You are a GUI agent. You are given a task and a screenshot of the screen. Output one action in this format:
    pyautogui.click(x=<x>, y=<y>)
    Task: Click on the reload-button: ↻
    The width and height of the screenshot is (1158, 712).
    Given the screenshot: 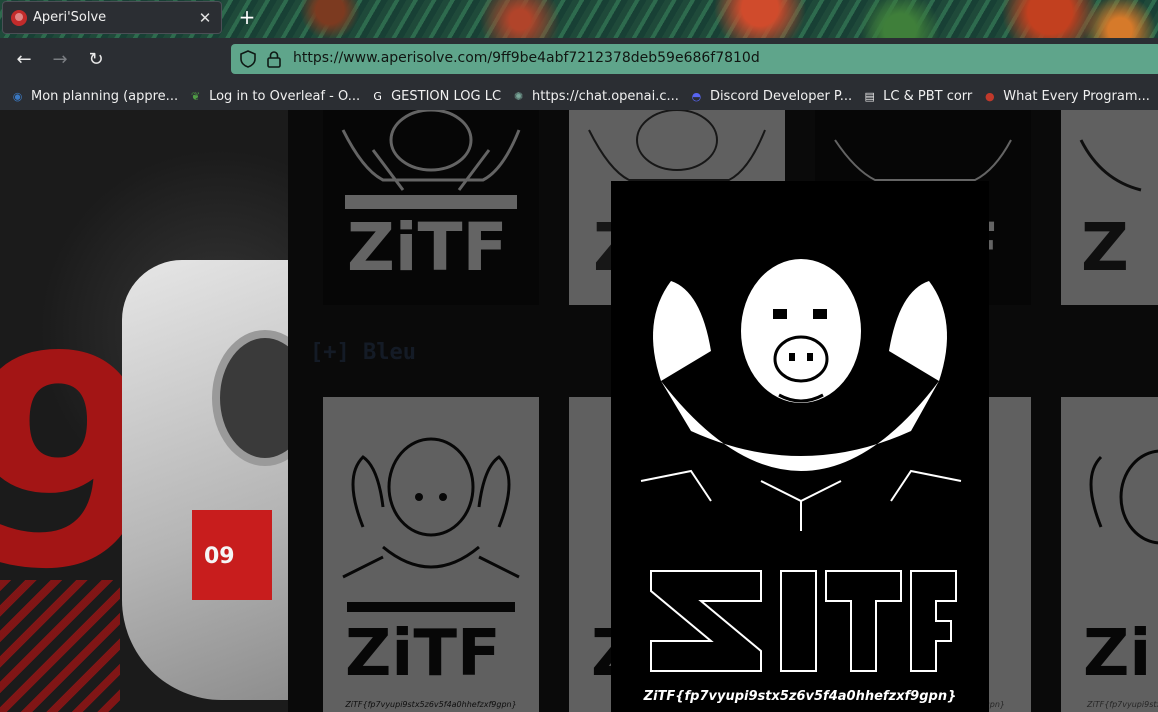 What is the action you would take?
    pyautogui.click(x=96, y=60)
    